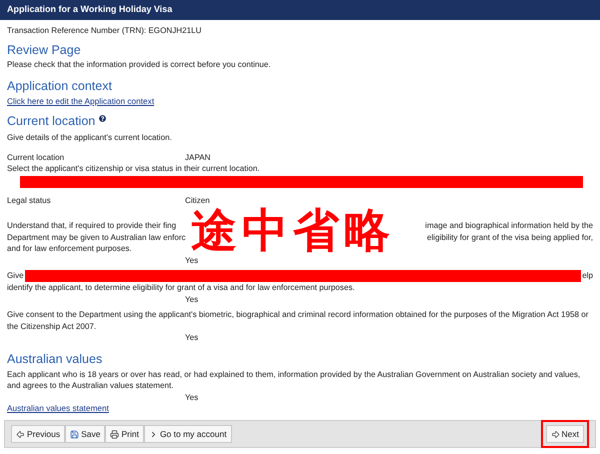 The height and width of the screenshot is (454, 600). I want to click on instruction-text: Please check that the information provided is correct before you continue., so click(139, 64).